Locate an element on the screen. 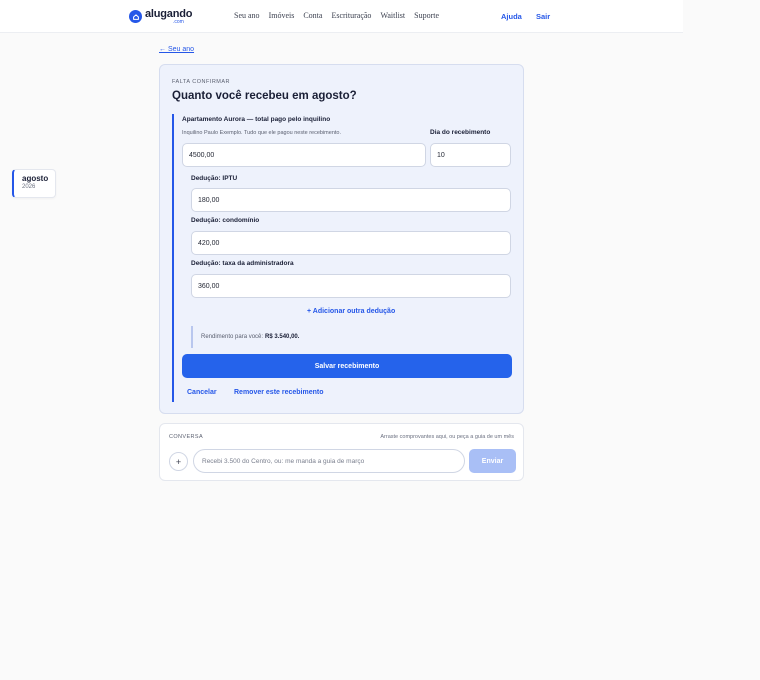 This screenshot has height=680, width=760. summary-value: R$ 3.540,00. is located at coordinates (282, 337).